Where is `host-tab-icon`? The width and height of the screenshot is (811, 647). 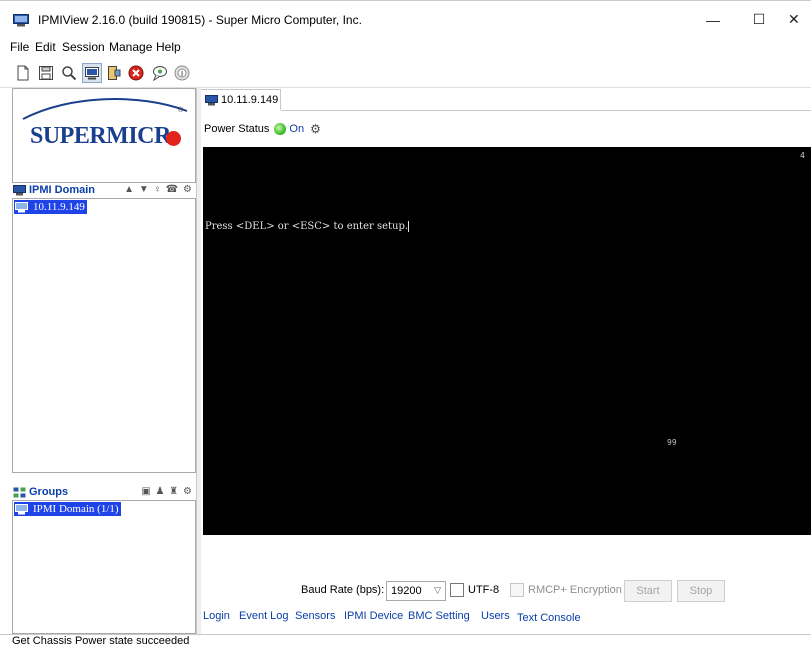 host-tab-icon is located at coordinates (211, 99).